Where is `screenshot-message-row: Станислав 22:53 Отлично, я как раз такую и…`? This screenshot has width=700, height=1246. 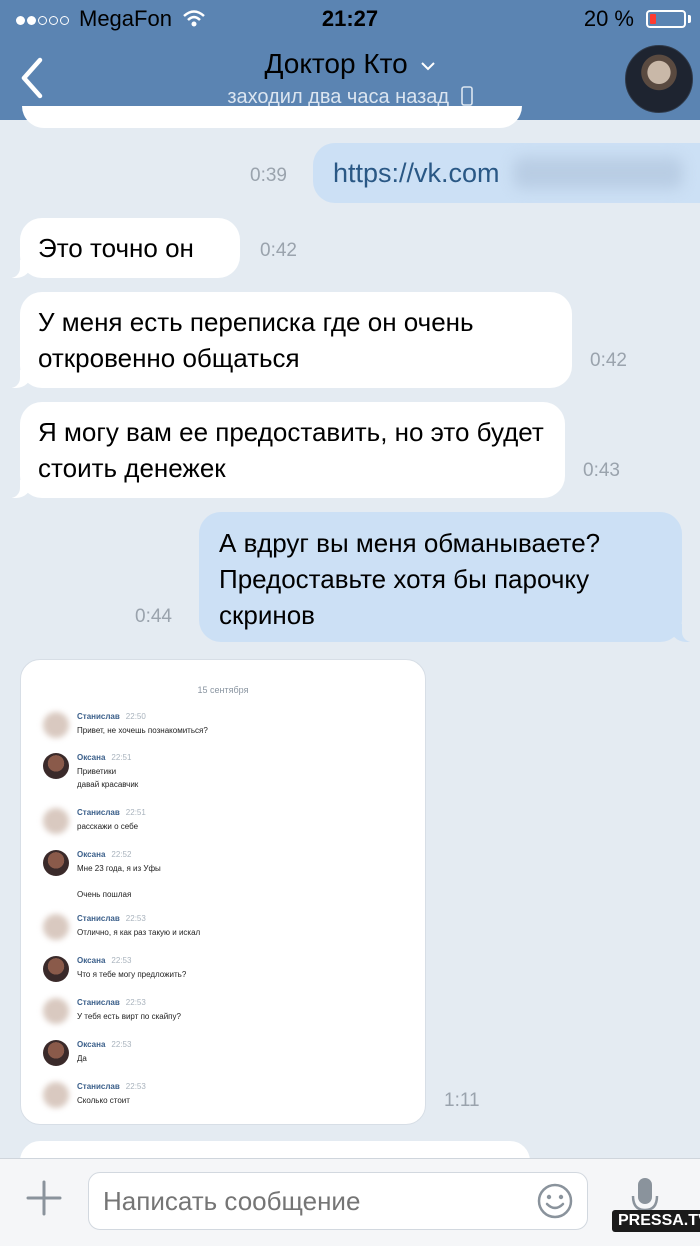
screenshot-message-row: Станислав 22:53 Отлично, я как раз такую и… is located at coordinates (223, 934).